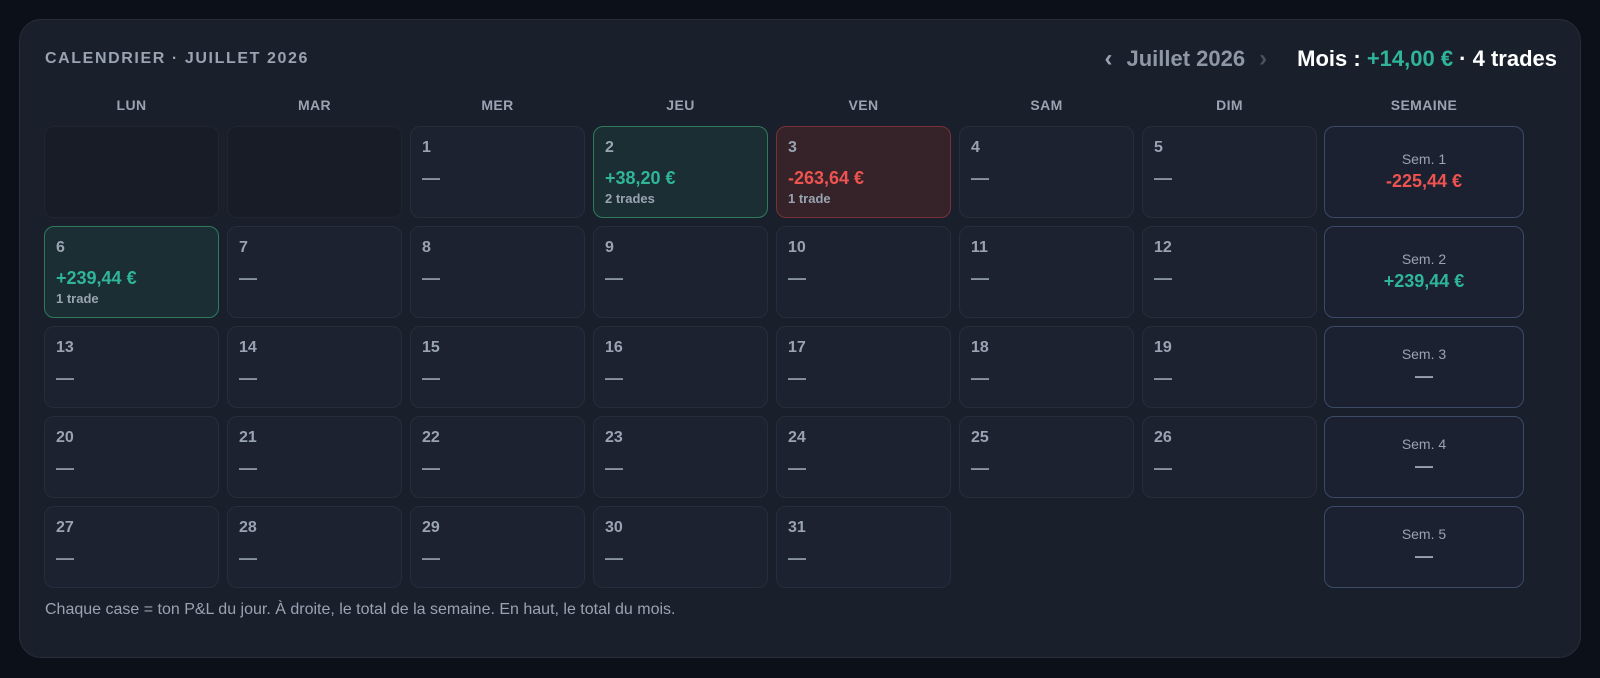 Image resolution: width=1600 pixels, height=678 pixels. What do you see at coordinates (1046, 172) in the screenshot?
I see `day-cell-4: 4—` at bounding box center [1046, 172].